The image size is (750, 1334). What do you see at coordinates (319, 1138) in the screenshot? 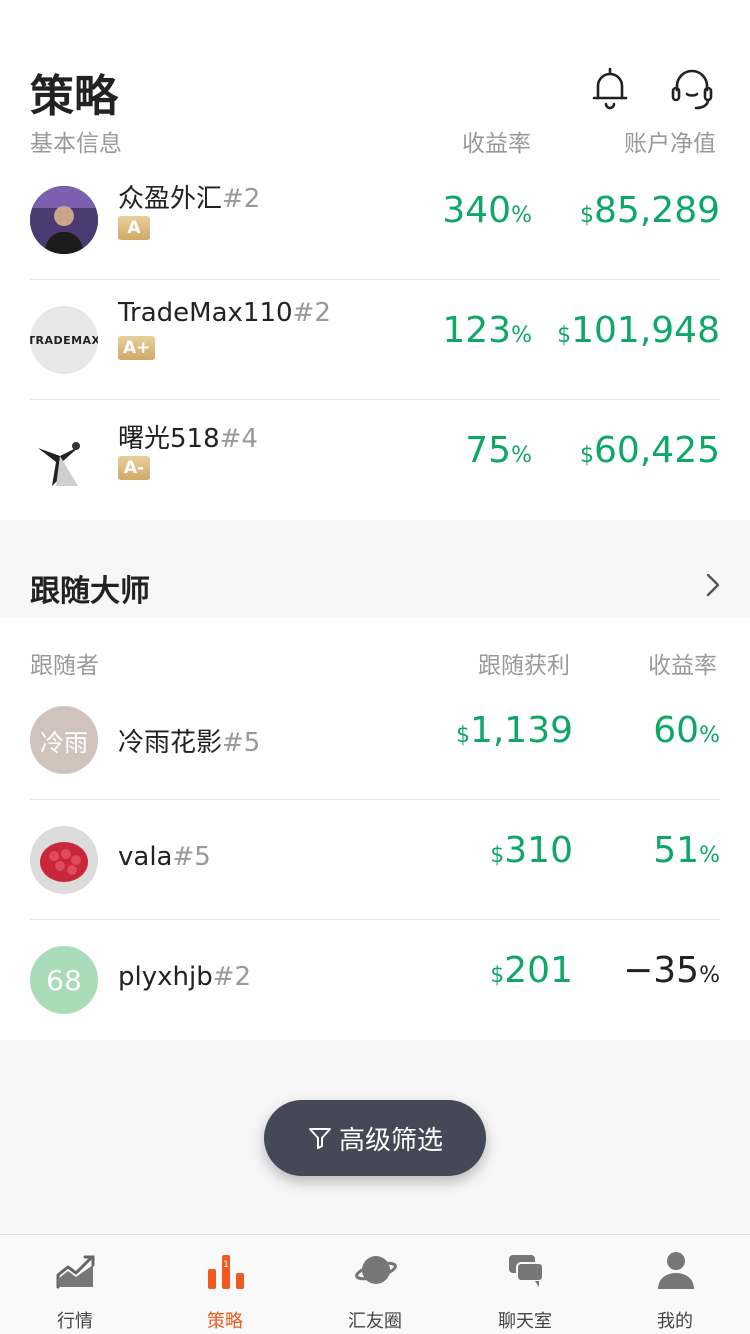
I see `filter-icon` at bounding box center [319, 1138].